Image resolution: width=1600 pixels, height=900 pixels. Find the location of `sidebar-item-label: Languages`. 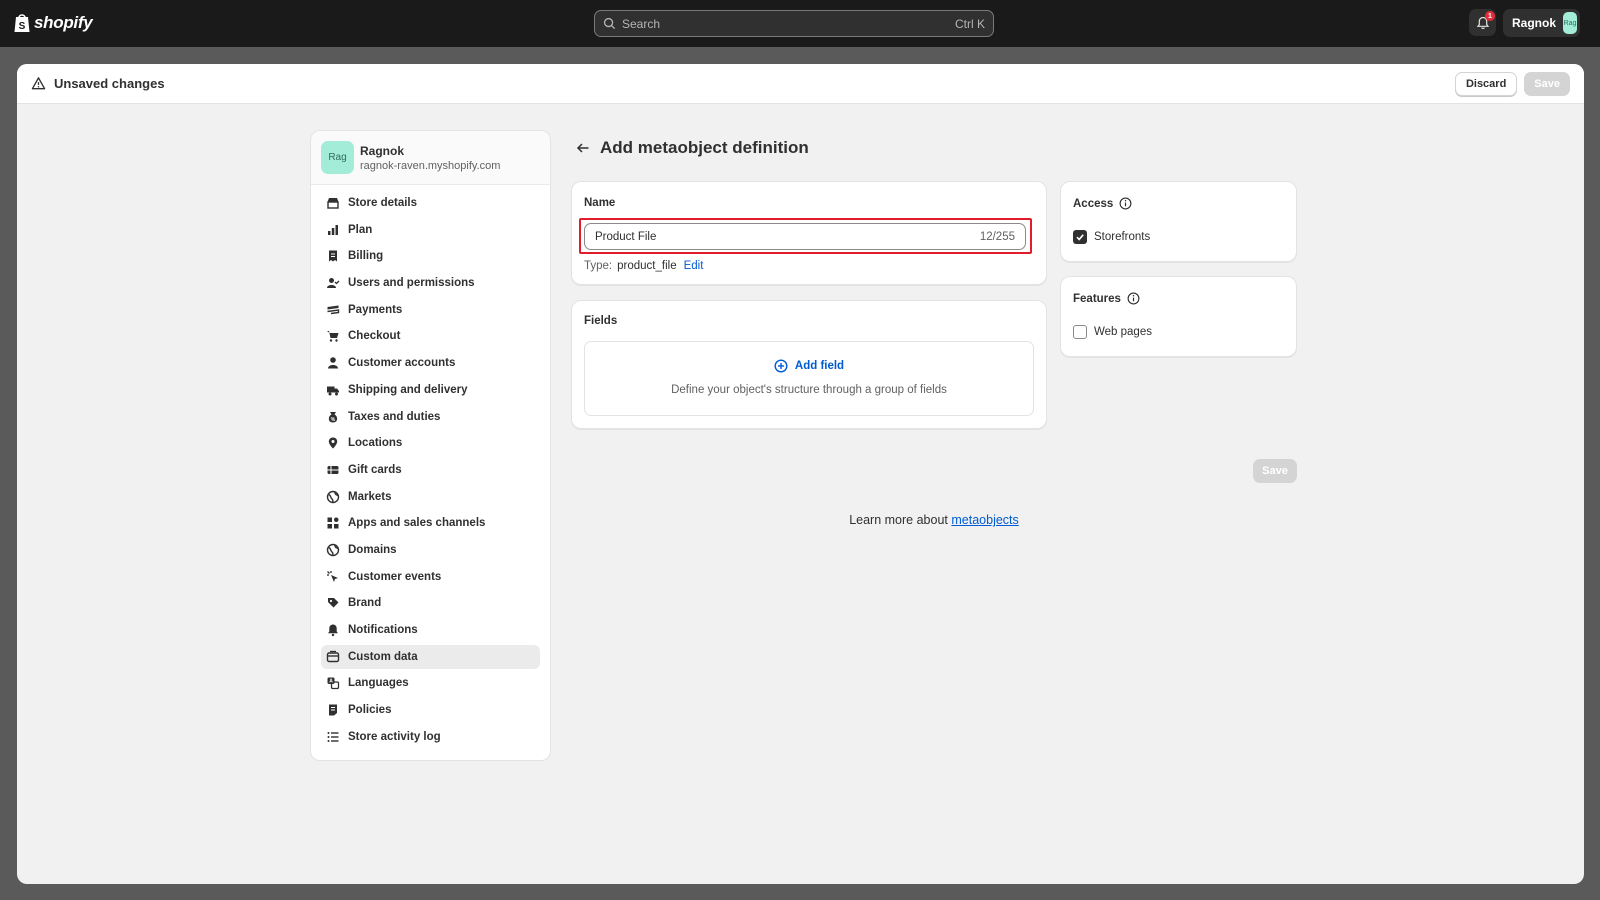

sidebar-item-label: Languages is located at coordinates (378, 683).